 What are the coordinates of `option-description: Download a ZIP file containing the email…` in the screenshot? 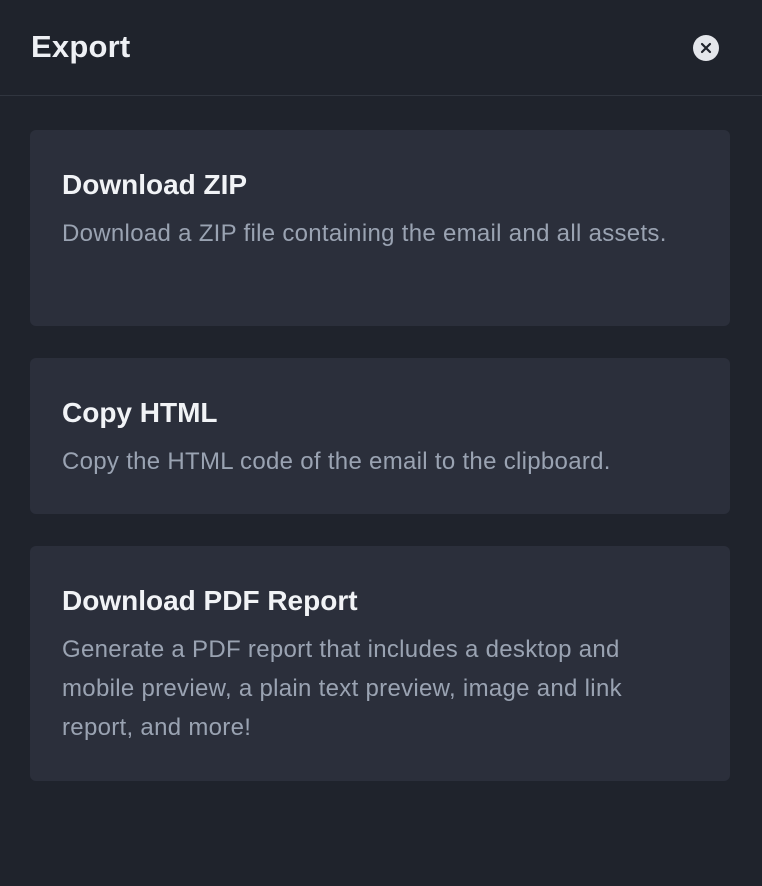 It's located at (364, 233).